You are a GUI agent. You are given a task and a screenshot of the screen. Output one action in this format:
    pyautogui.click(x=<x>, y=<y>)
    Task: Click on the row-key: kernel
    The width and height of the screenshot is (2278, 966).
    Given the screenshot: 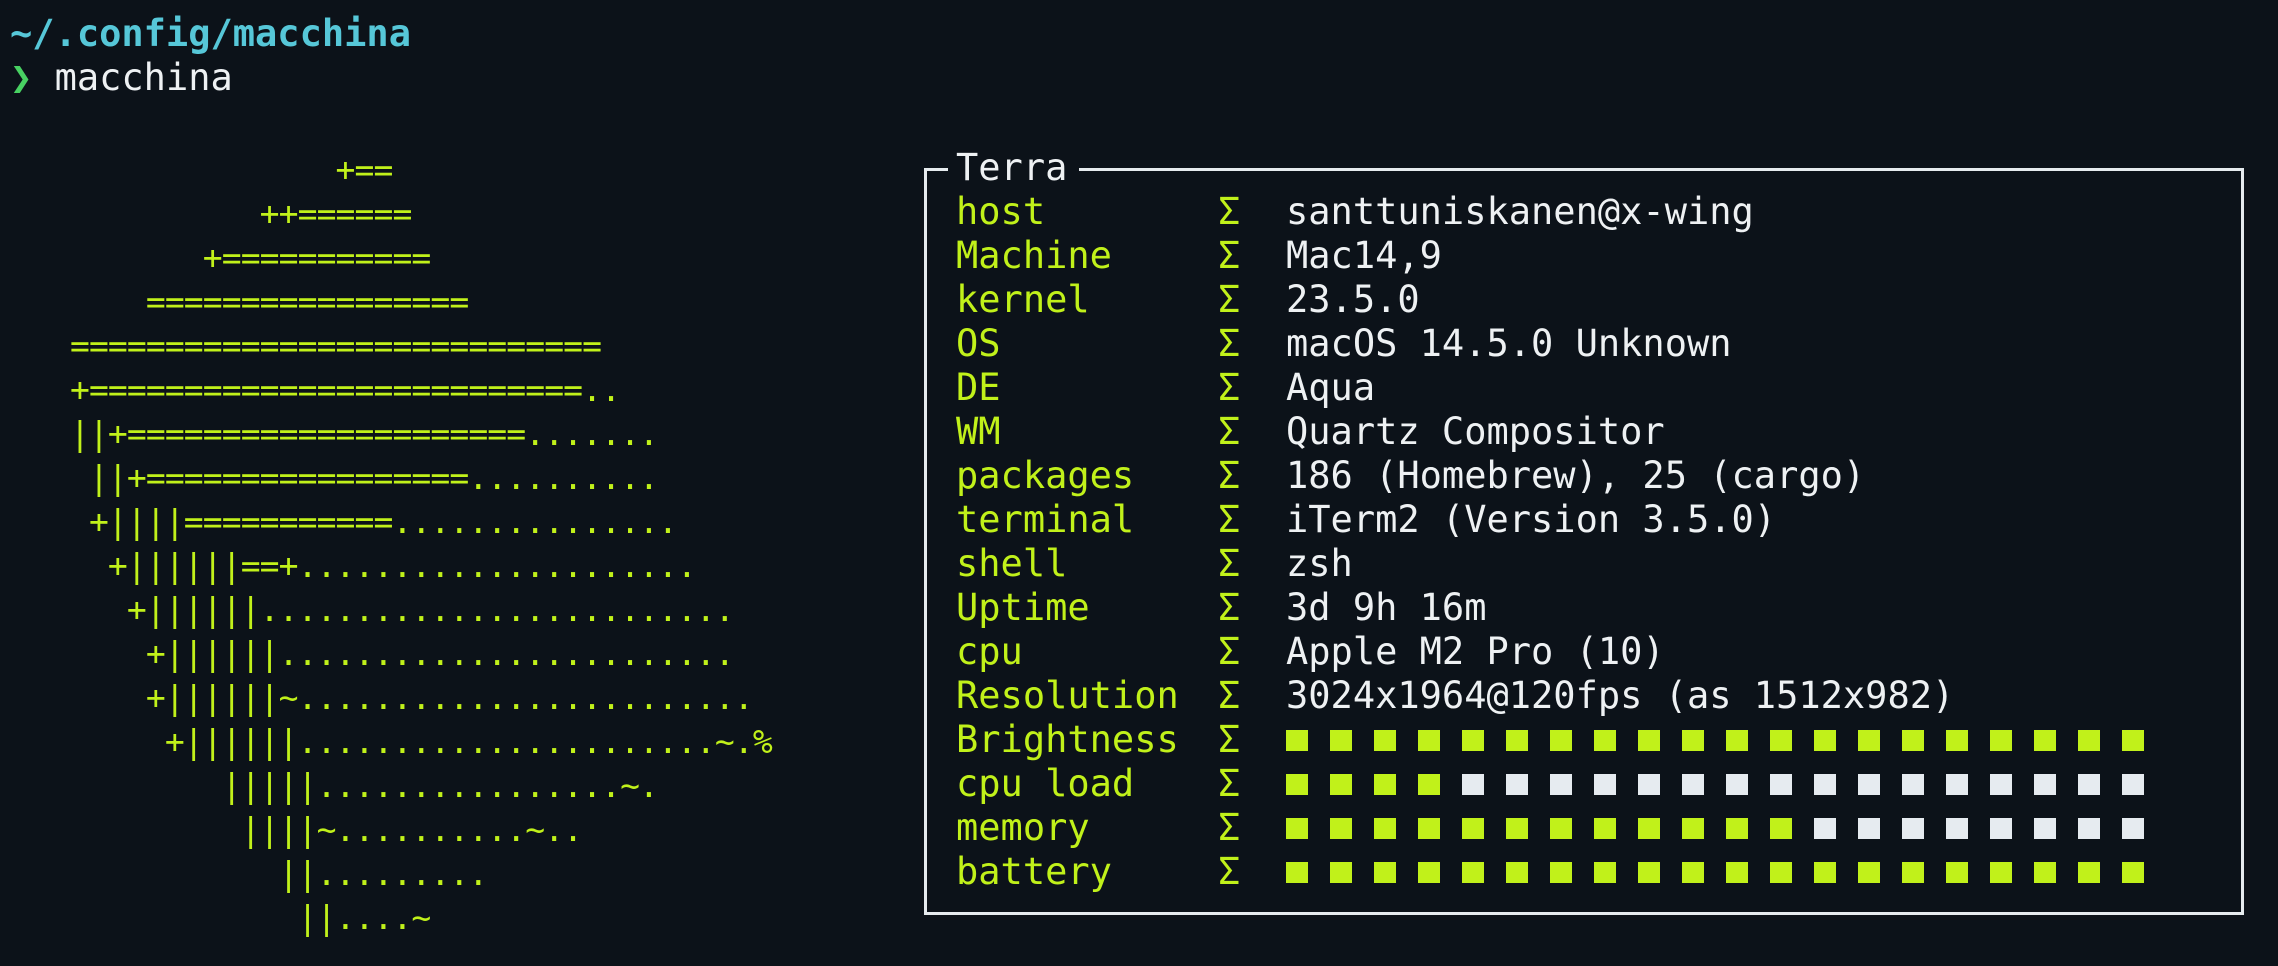 What is the action you would take?
    pyautogui.click(x=1023, y=299)
    